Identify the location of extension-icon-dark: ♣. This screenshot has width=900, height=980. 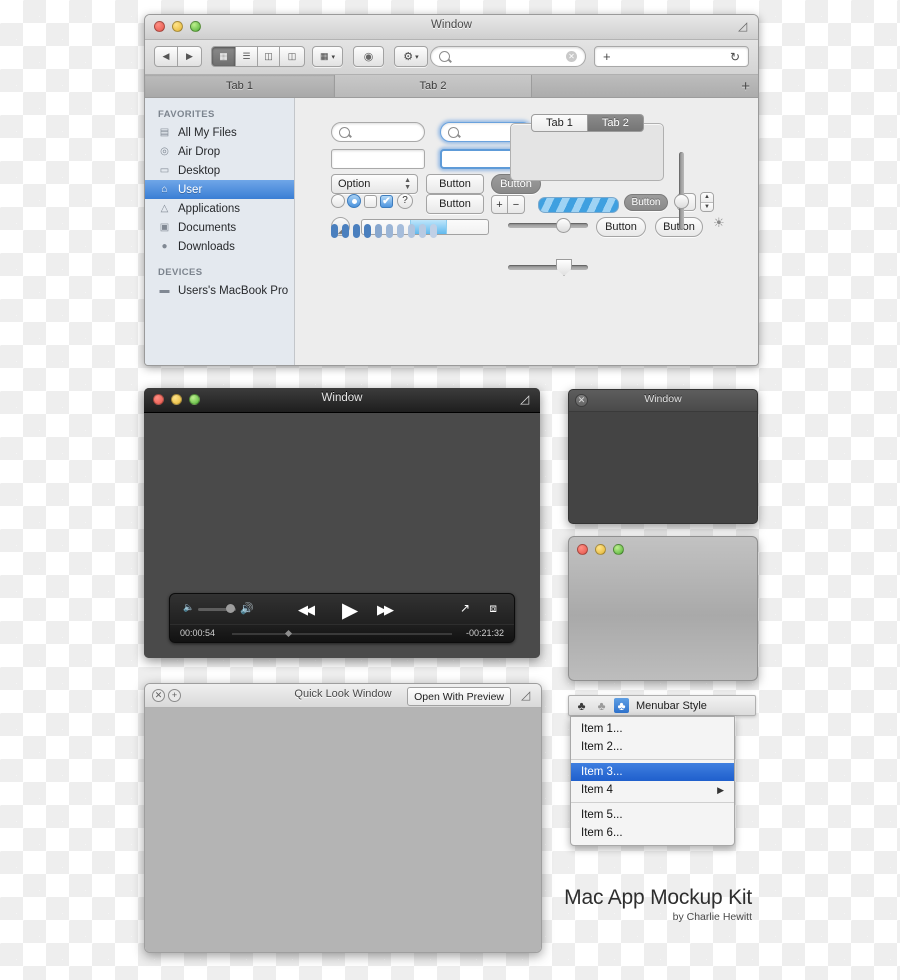
(581, 705).